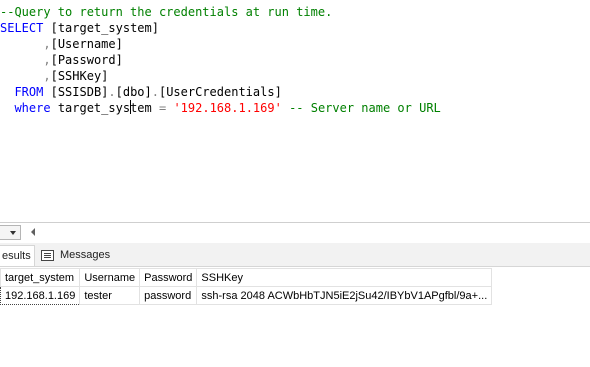 This screenshot has width=590, height=367. I want to click on where-column-part-1: target_sys, so click(94, 108).